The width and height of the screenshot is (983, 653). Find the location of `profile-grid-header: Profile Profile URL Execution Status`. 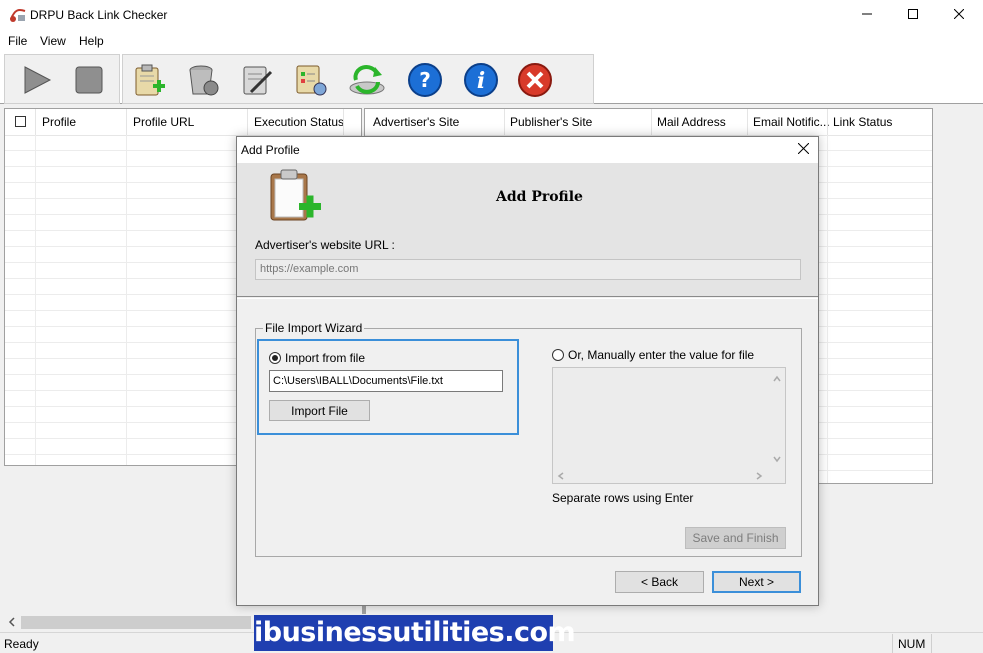

profile-grid-header: Profile Profile URL Execution Status is located at coordinates (183, 122).